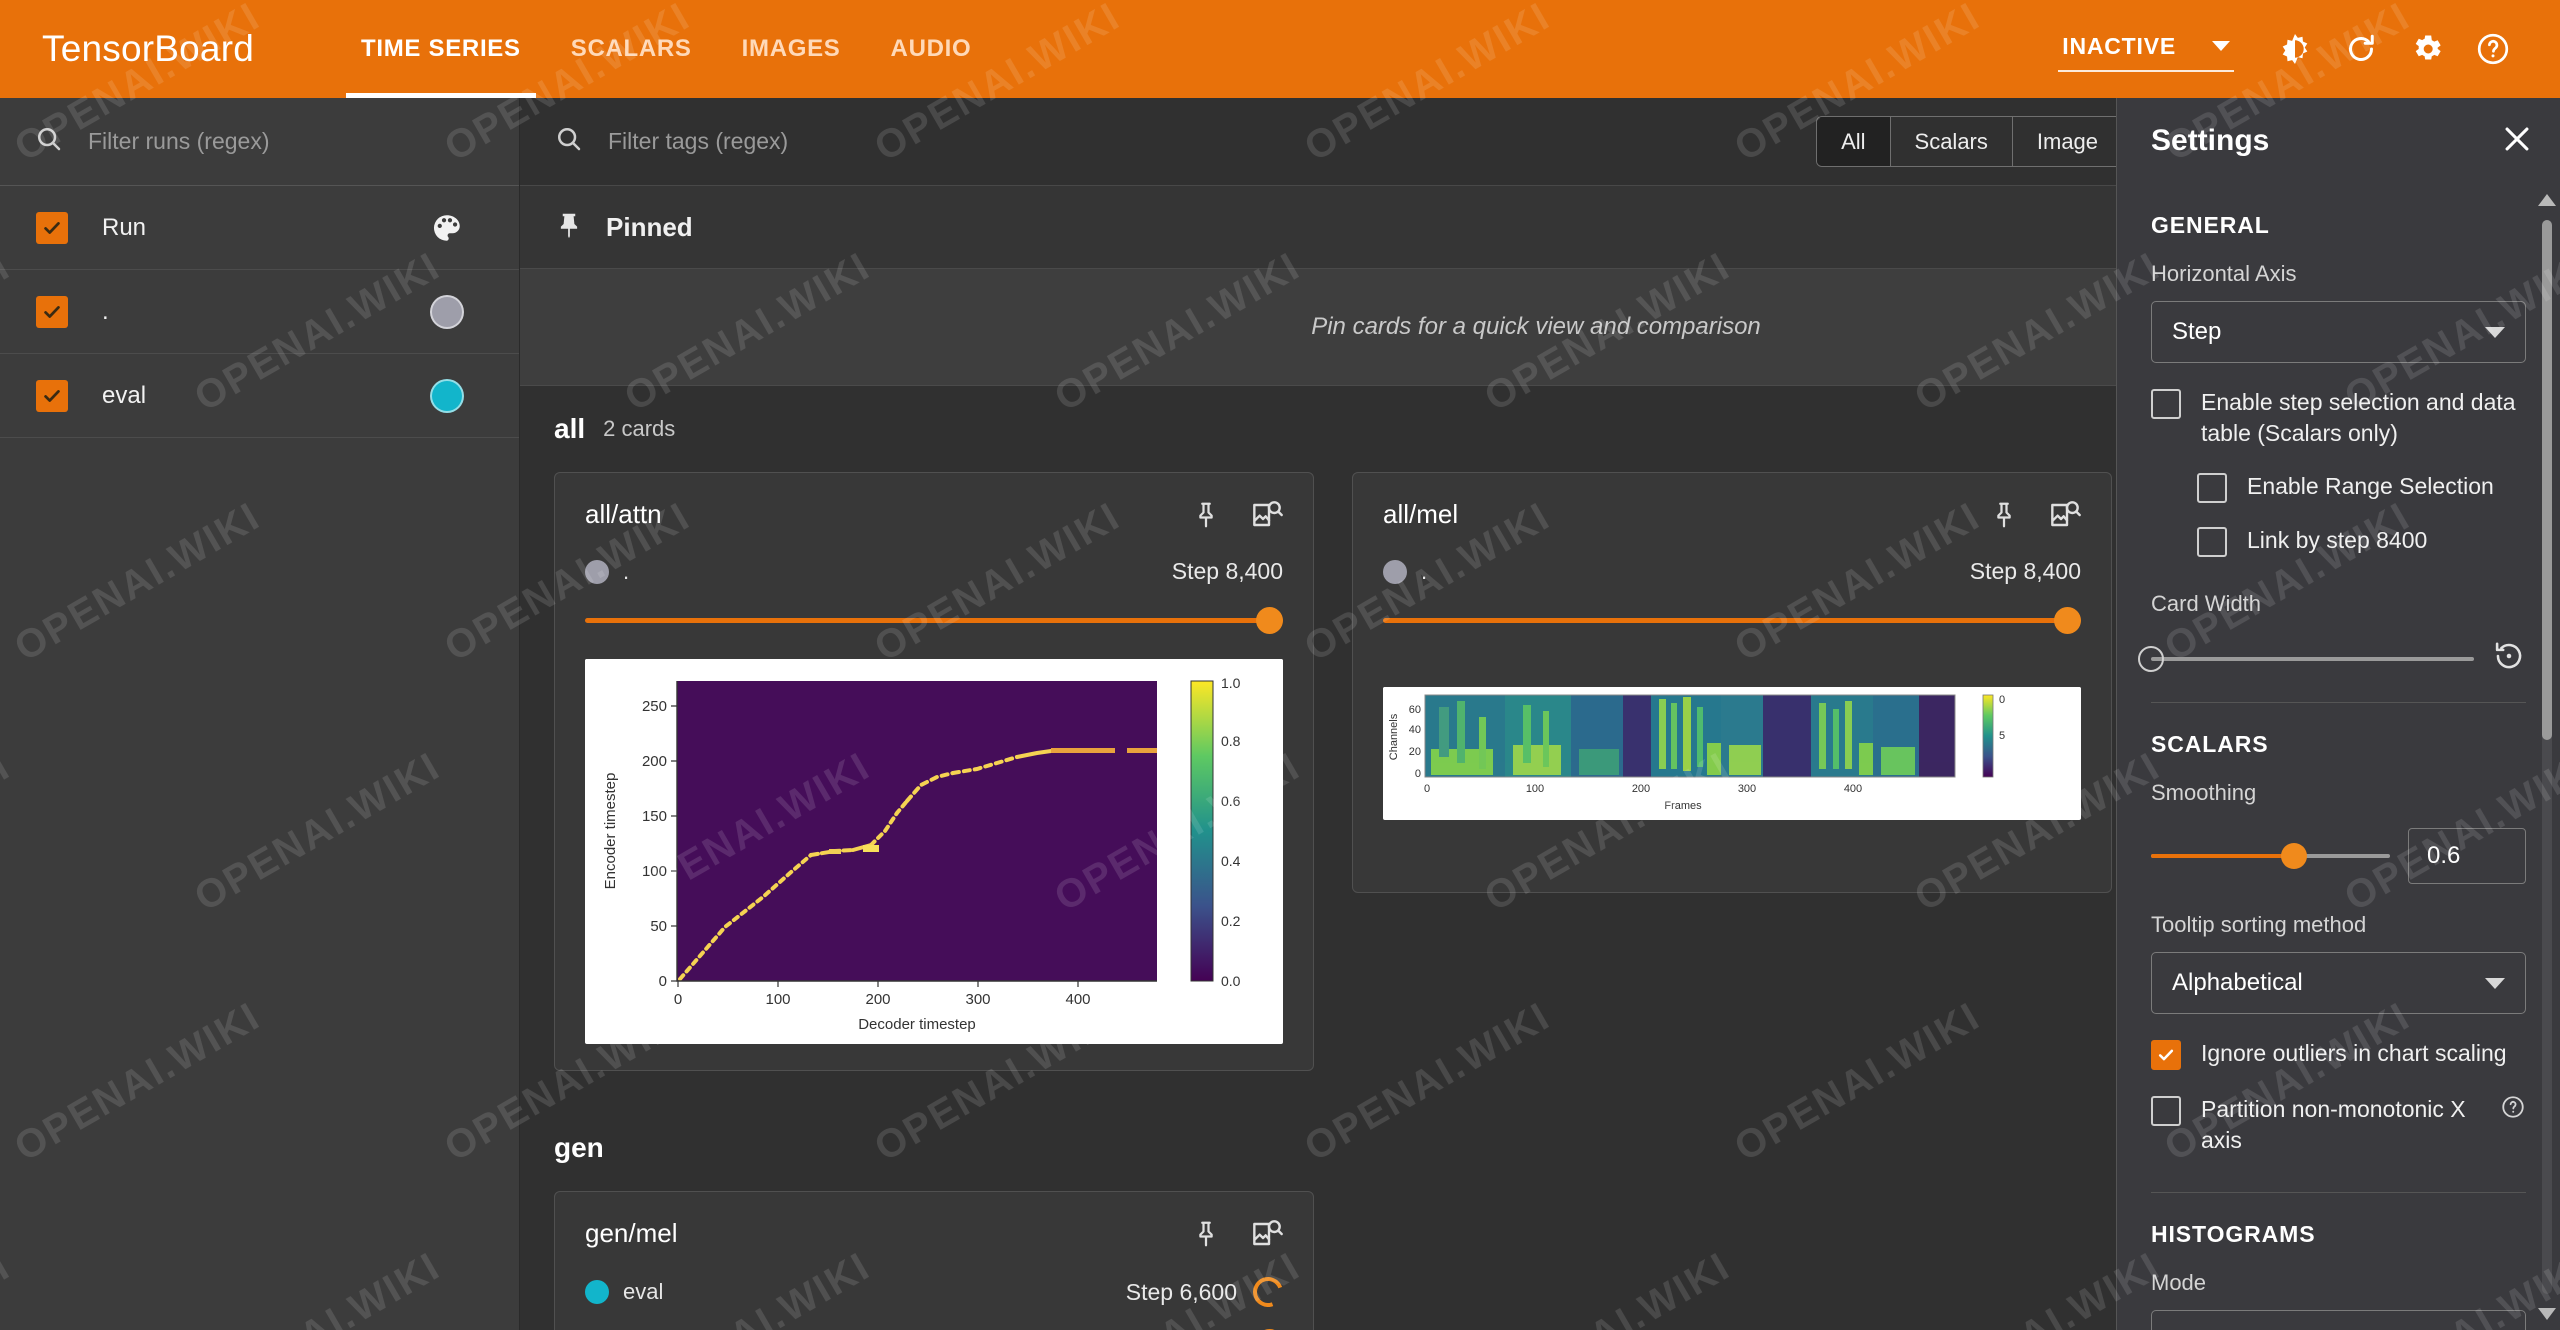 The width and height of the screenshot is (2560, 1330). I want to click on tooltip-sorting-value: Alphabetical, so click(2237, 983).